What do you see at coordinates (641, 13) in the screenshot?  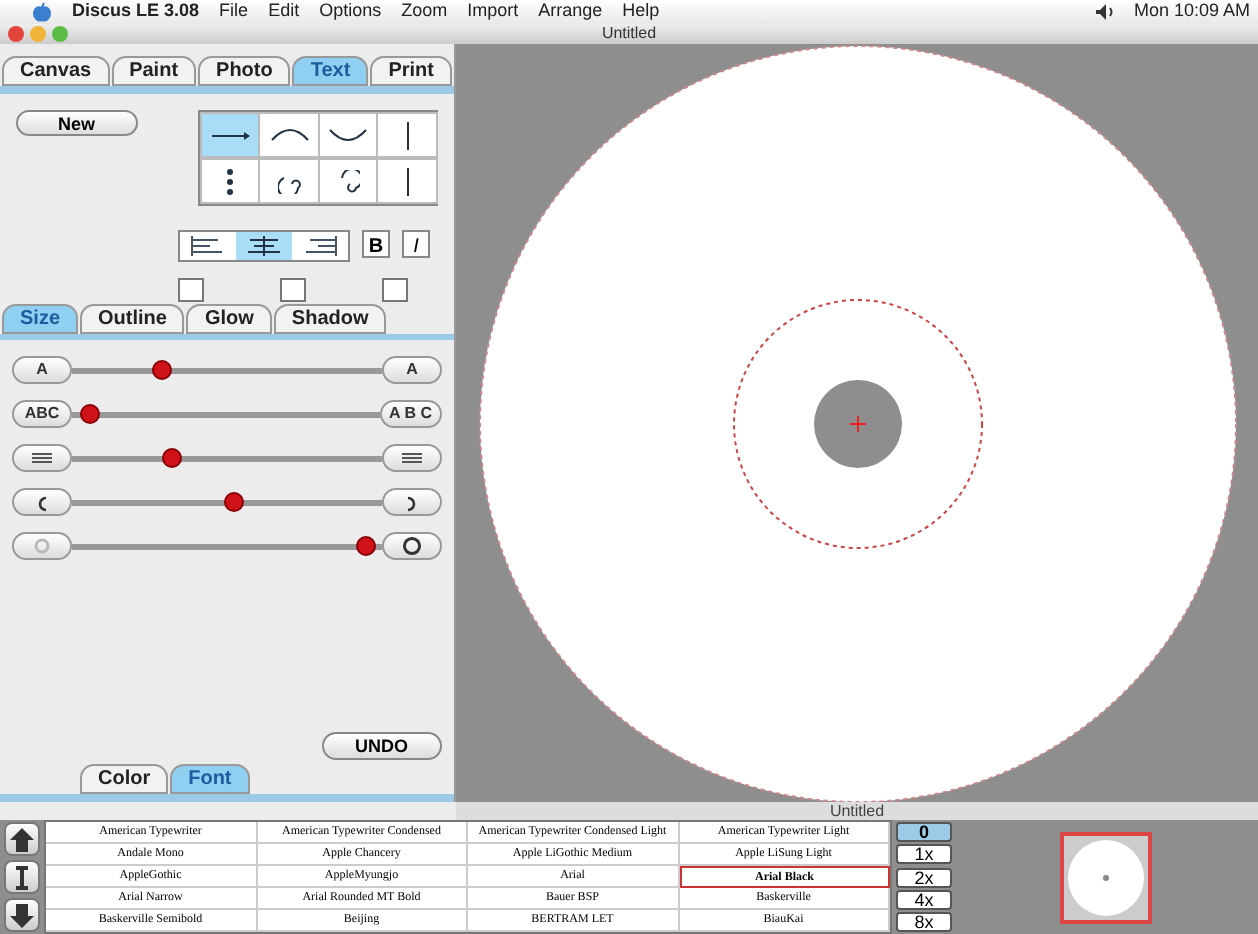 I see `menu-item: Help` at bounding box center [641, 13].